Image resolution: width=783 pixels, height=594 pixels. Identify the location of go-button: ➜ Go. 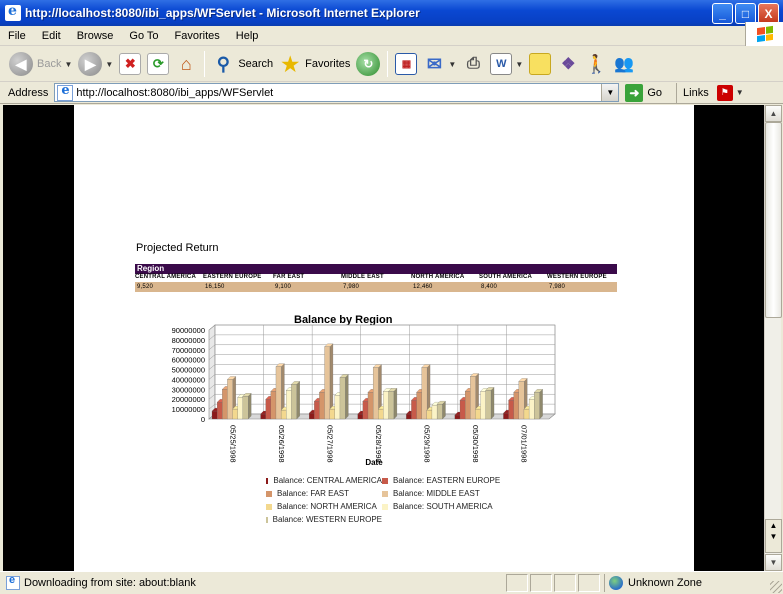
(643, 92).